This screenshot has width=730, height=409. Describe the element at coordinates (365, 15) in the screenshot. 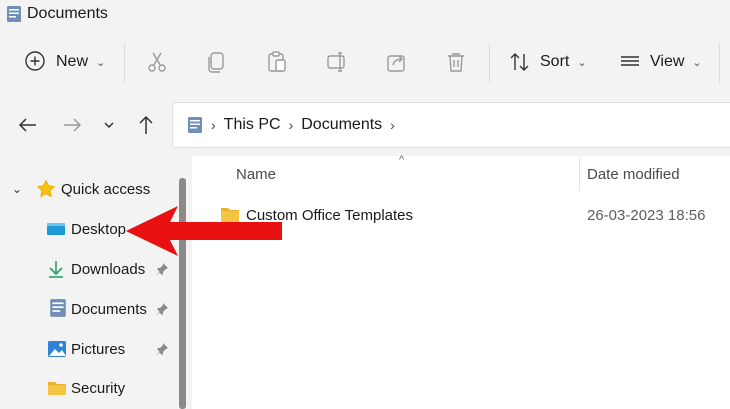

I see `title-bar: Documents` at that location.